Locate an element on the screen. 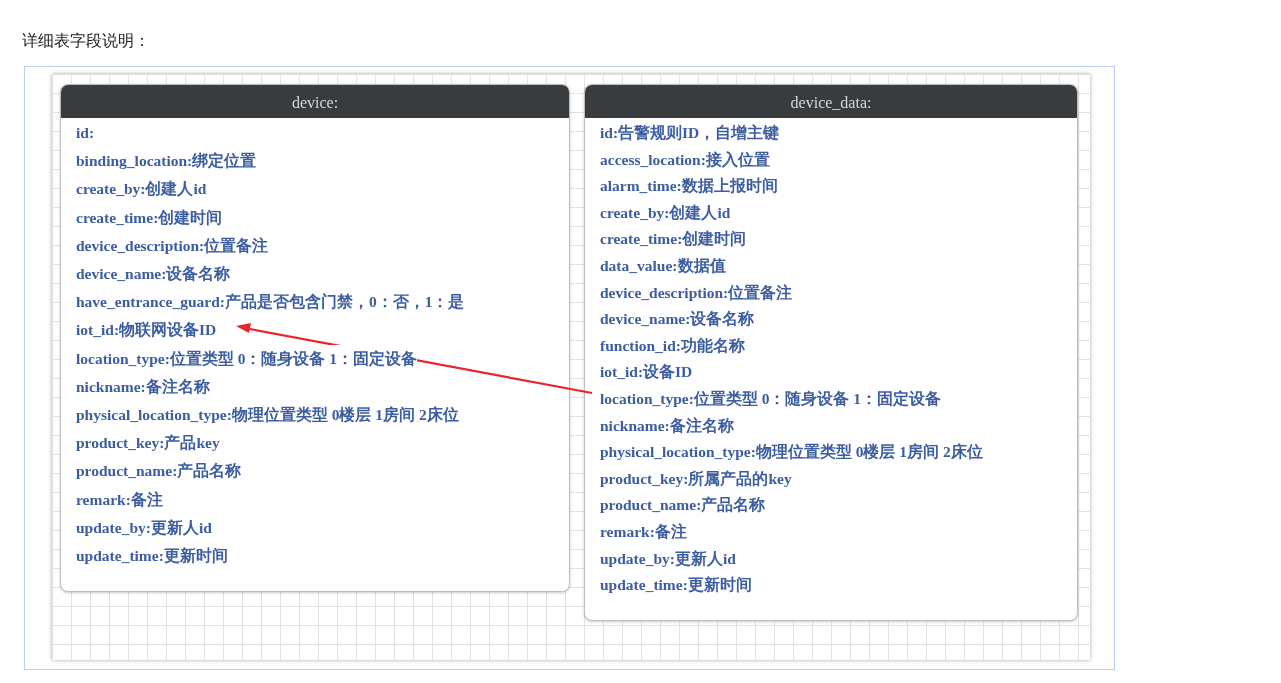 Image resolution: width=1281 pixels, height=683 pixels. section-heading: 详细表字段说明： is located at coordinates (86, 41).